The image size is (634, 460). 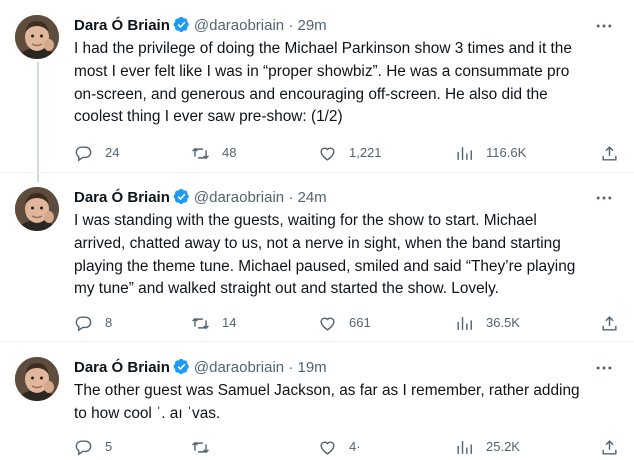 I want to click on action-bar: 5 4· 25.2K, so click(x=348, y=447).